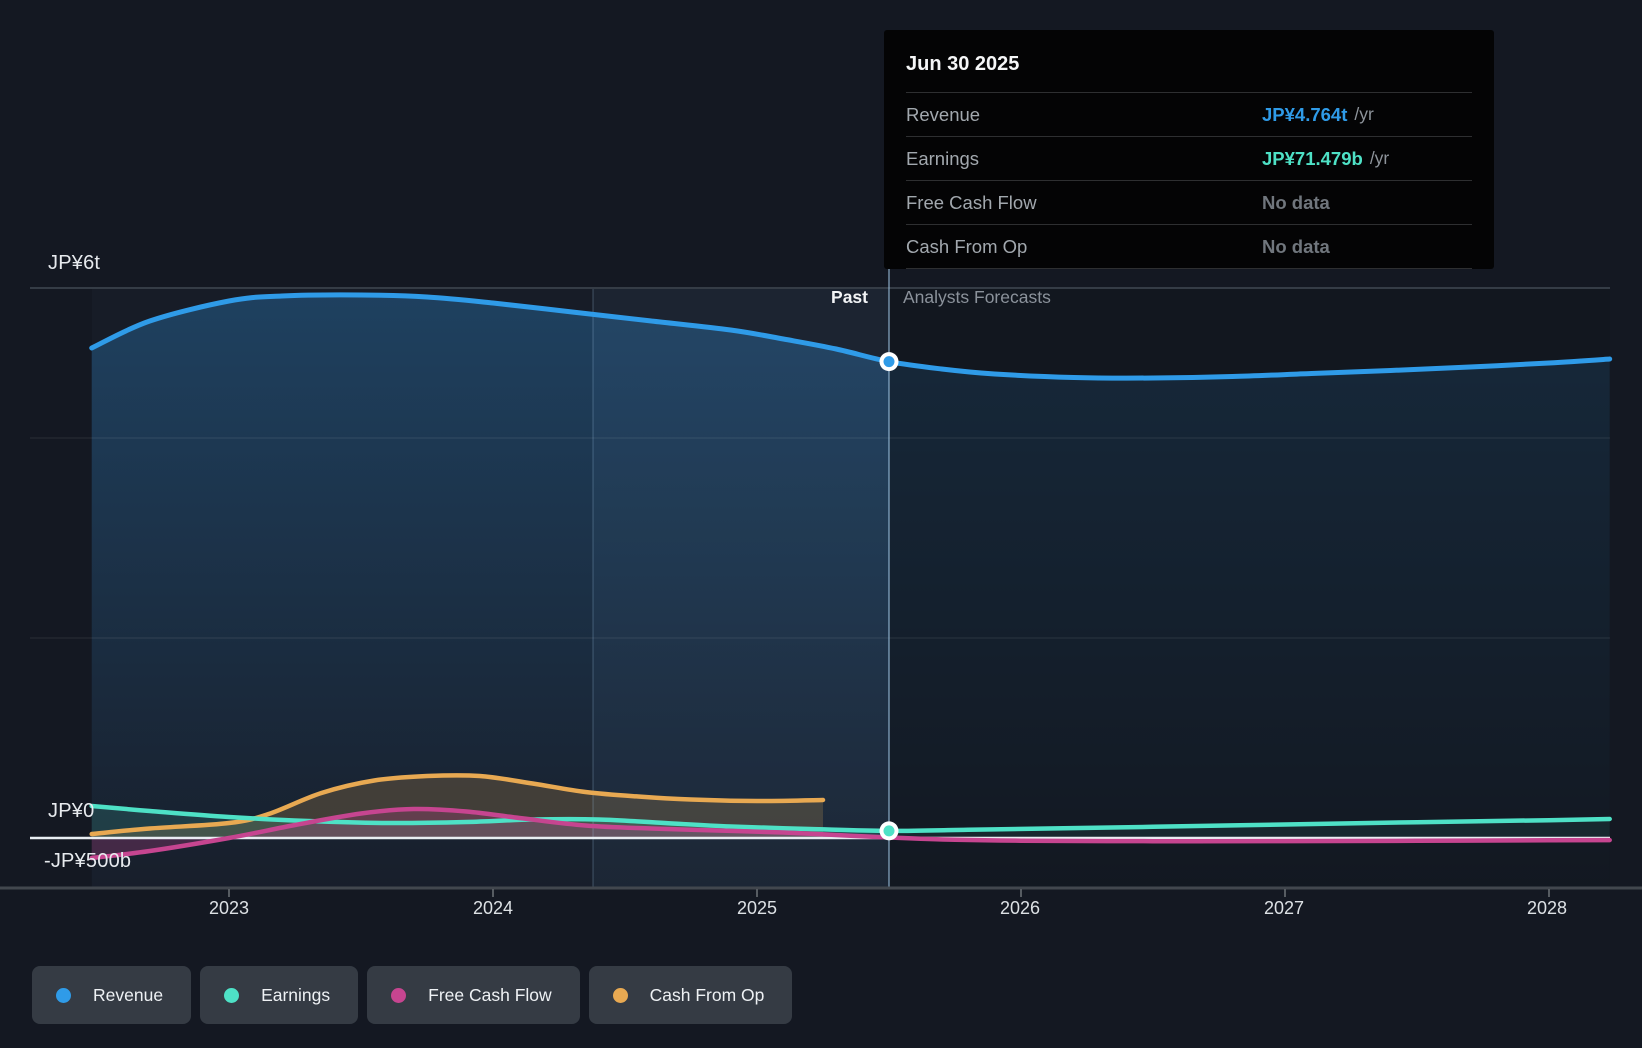  Describe the element at coordinates (296, 994) in the screenshot. I see `legend-label: Earnings` at that location.